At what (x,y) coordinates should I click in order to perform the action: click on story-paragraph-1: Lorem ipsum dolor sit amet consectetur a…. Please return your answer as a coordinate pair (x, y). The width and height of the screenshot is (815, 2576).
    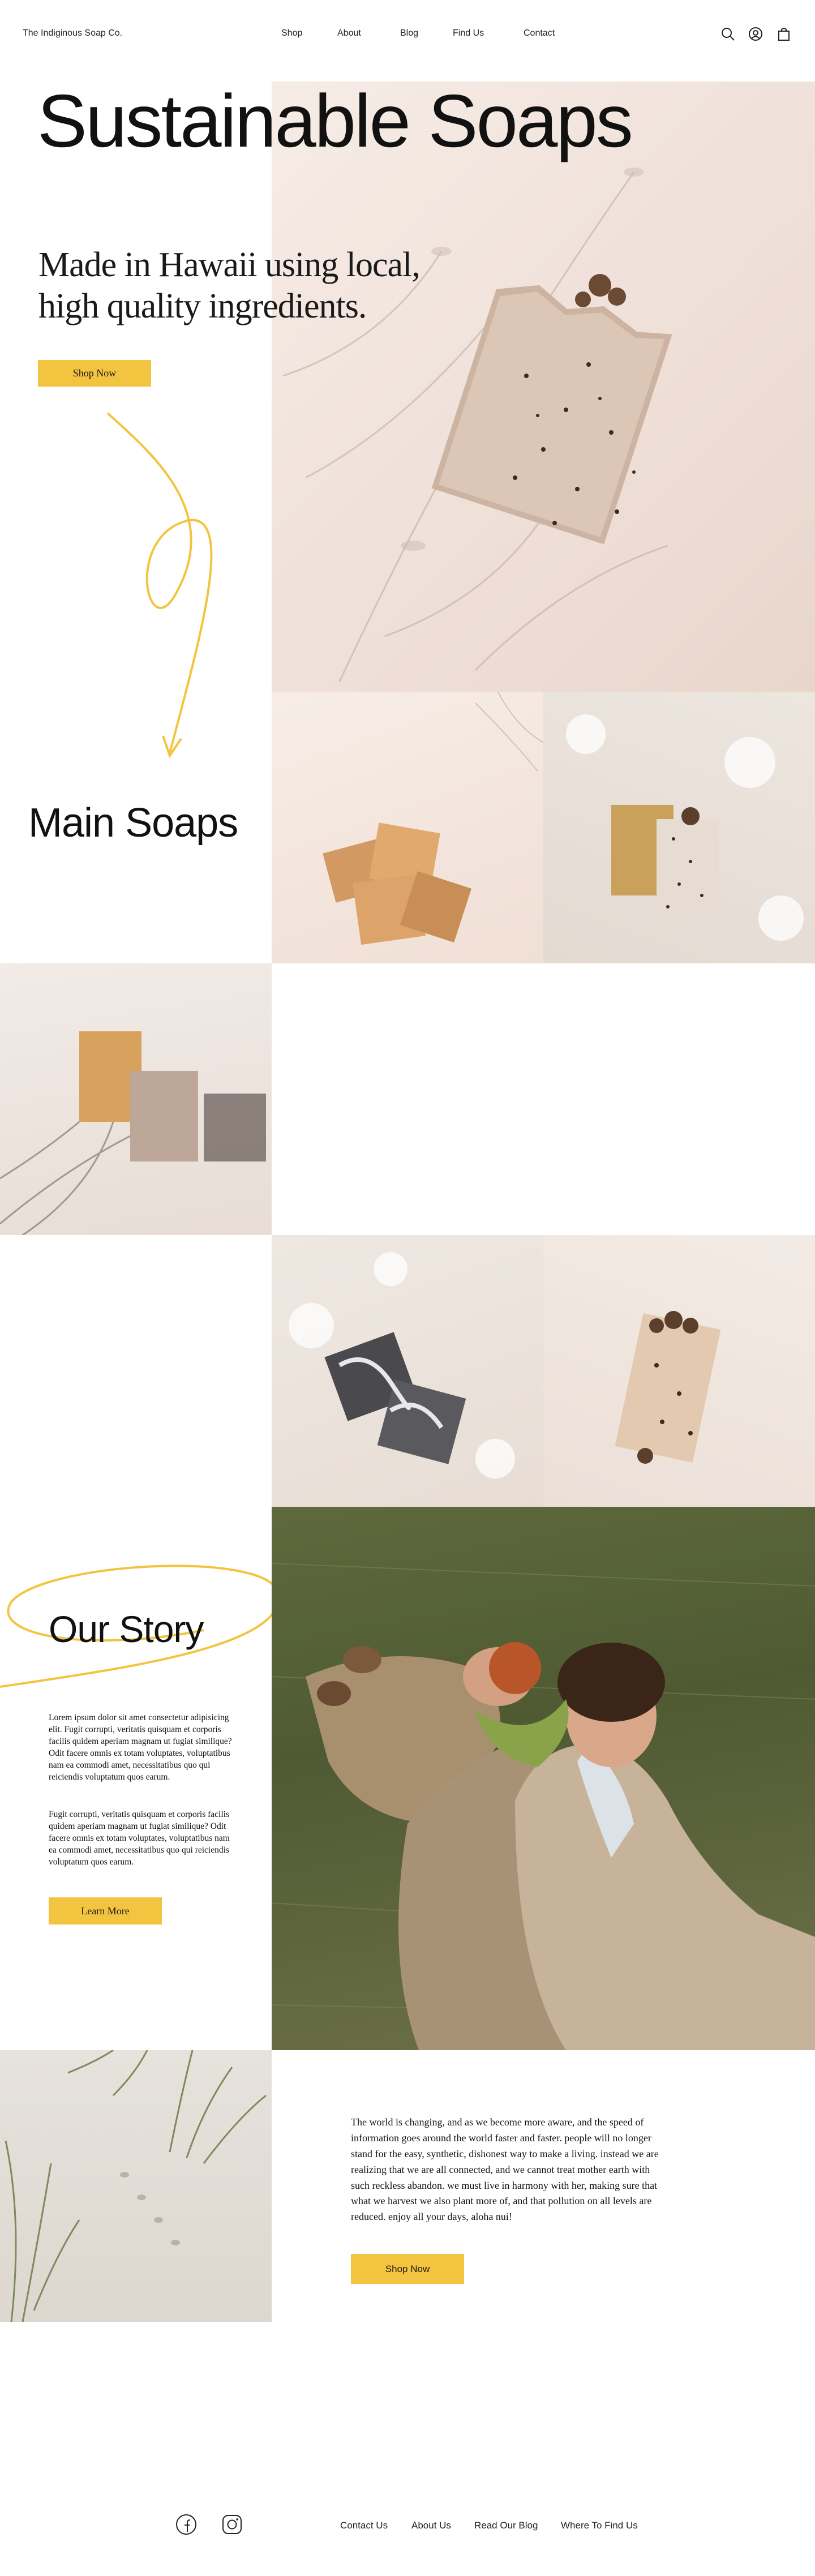
    Looking at the image, I should click on (140, 1747).